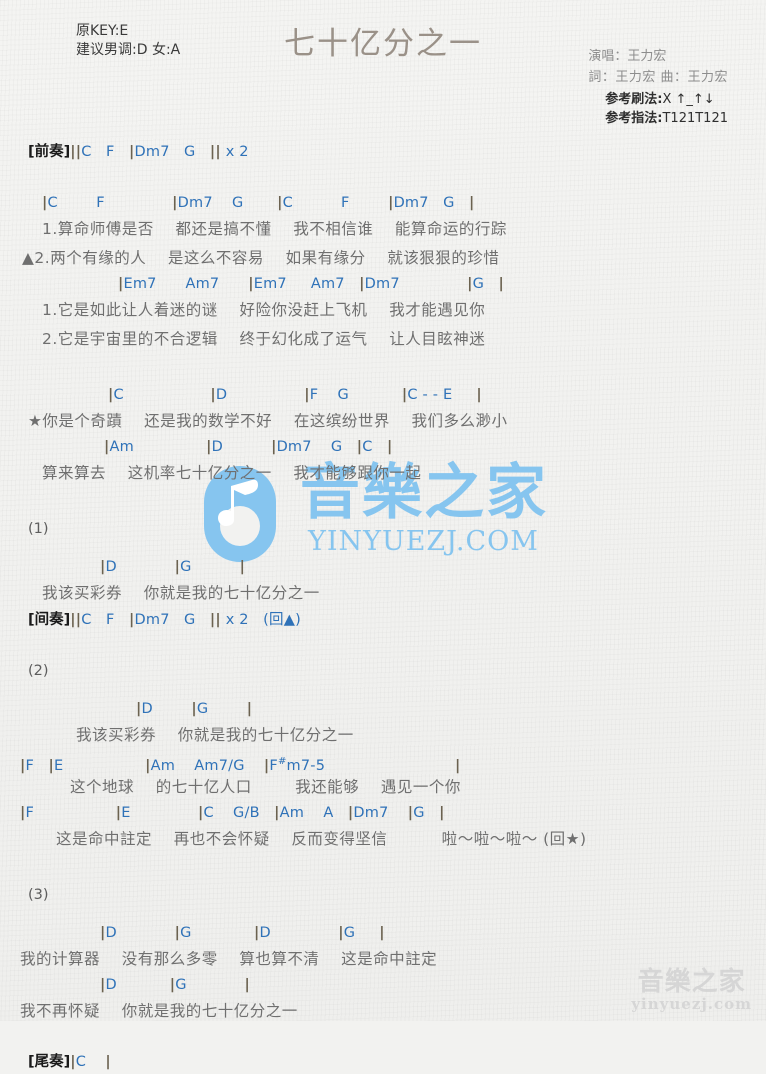  What do you see at coordinates (397, 1061) in the screenshot?
I see `outro-row: [尾奏]|C |` at bounding box center [397, 1061].